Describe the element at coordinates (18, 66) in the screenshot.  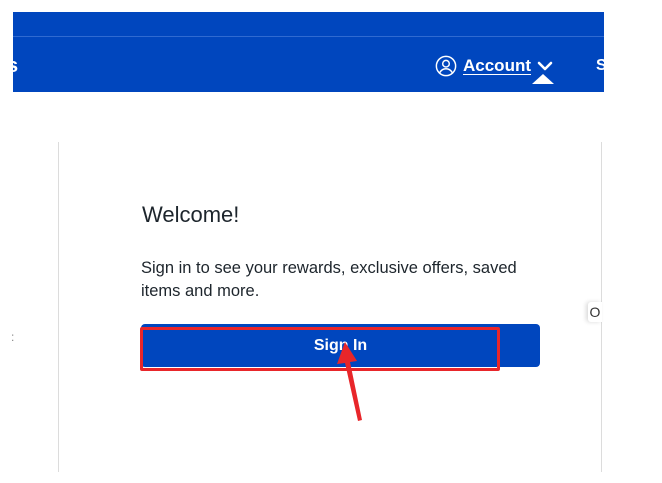
I see `nav-item-partial-left: s` at that location.